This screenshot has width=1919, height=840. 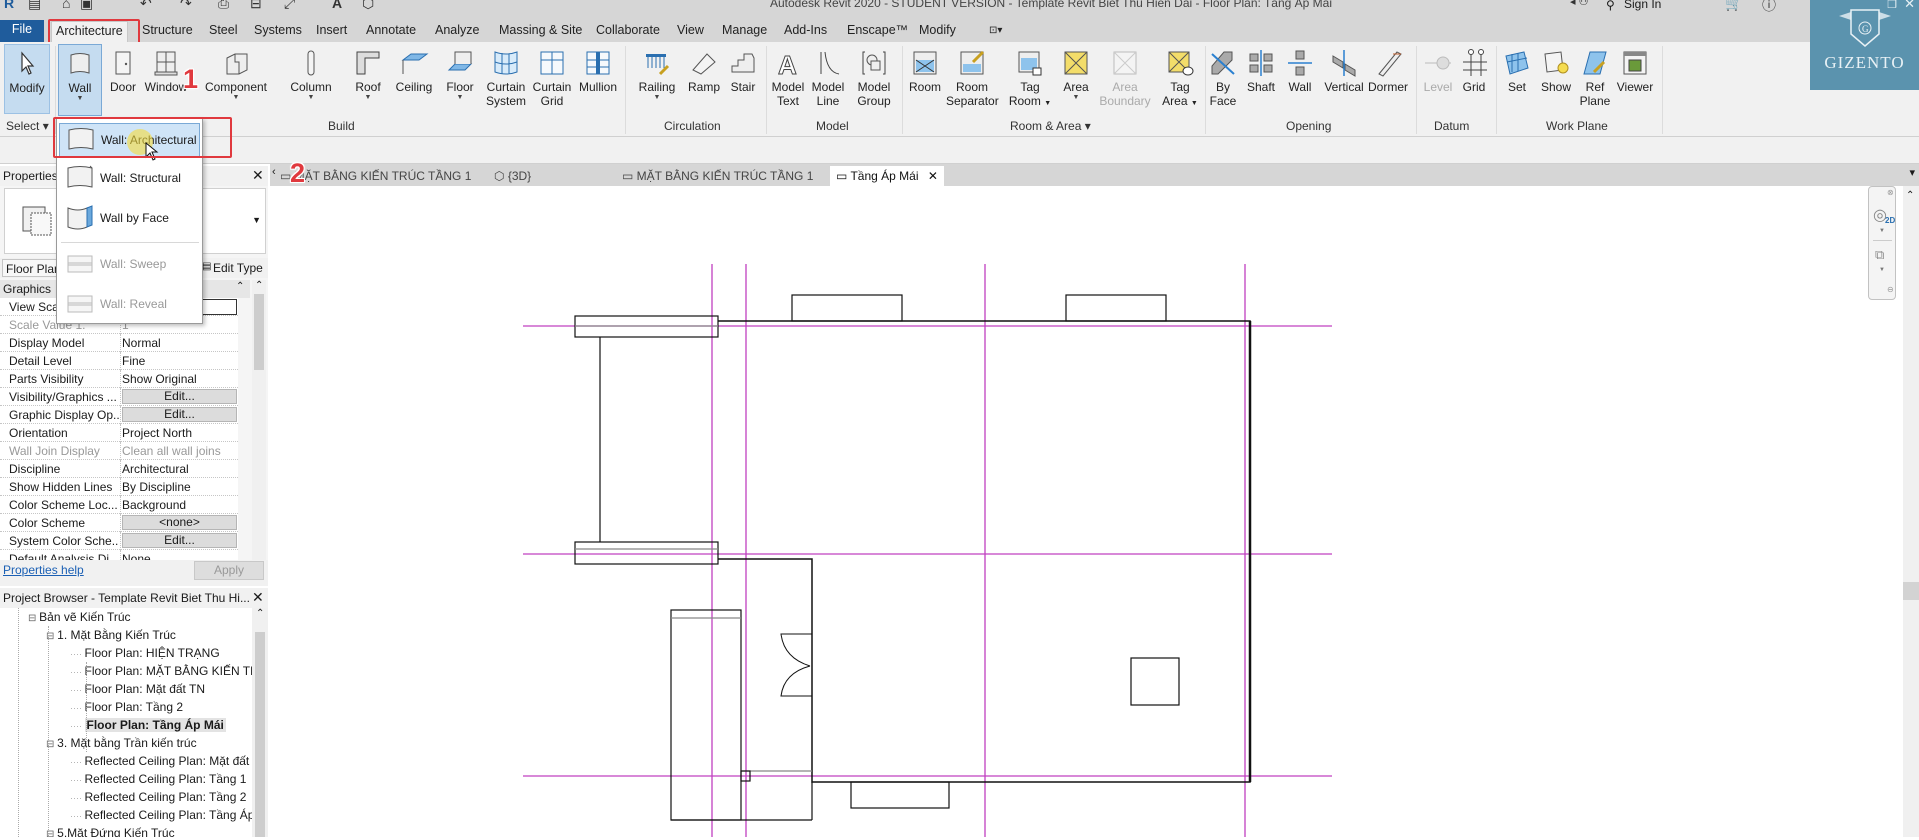 I want to click on tree-view-item: ···· Reflected Ceiling Plan: Tầng 2, so click(x=158, y=797).